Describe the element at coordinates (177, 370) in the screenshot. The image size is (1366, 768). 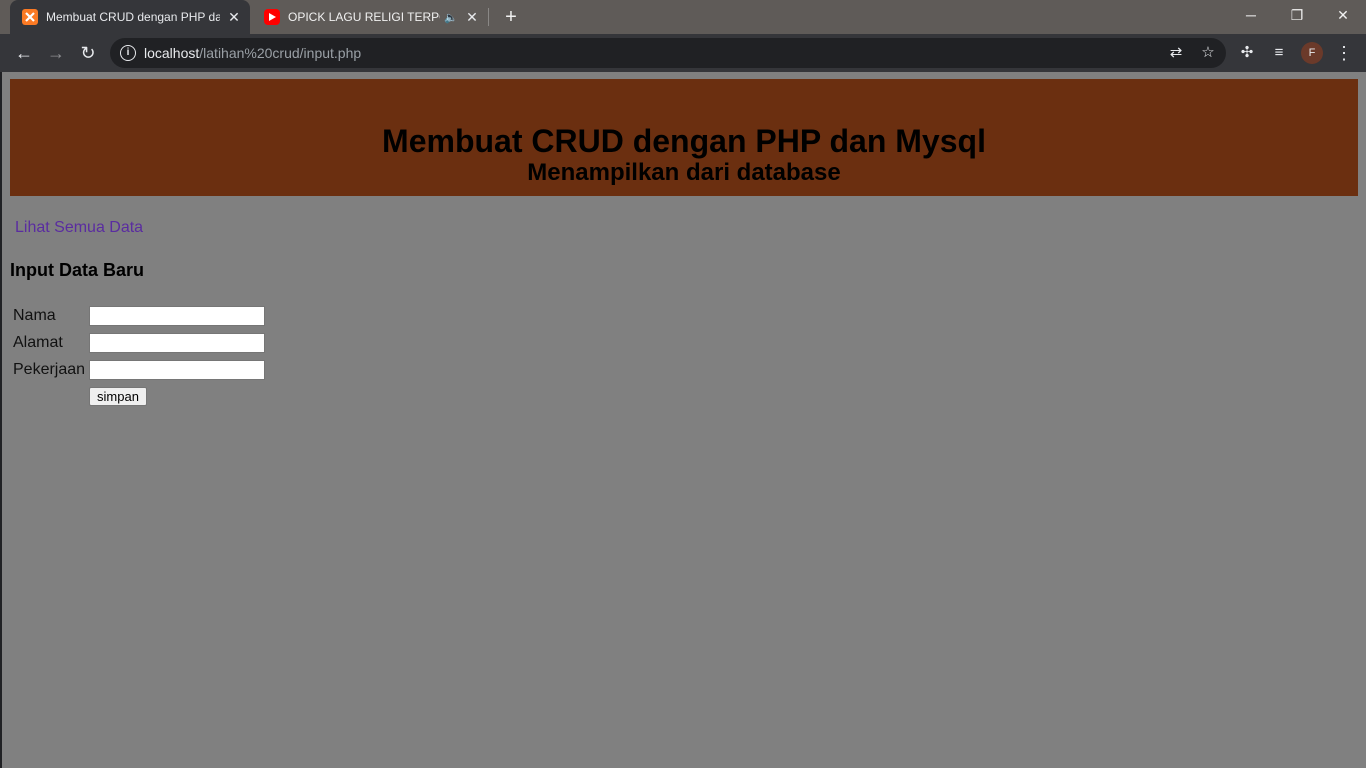
I see `pekerjaan-input` at that location.